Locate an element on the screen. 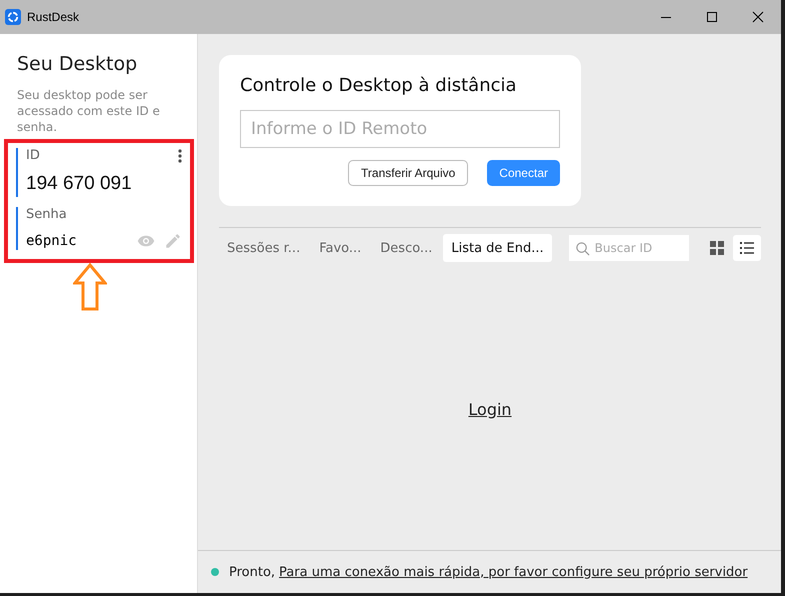 Image resolution: width=785 pixels, height=596 pixels. sidebar-title: Seu Desktop is located at coordinates (77, 63).